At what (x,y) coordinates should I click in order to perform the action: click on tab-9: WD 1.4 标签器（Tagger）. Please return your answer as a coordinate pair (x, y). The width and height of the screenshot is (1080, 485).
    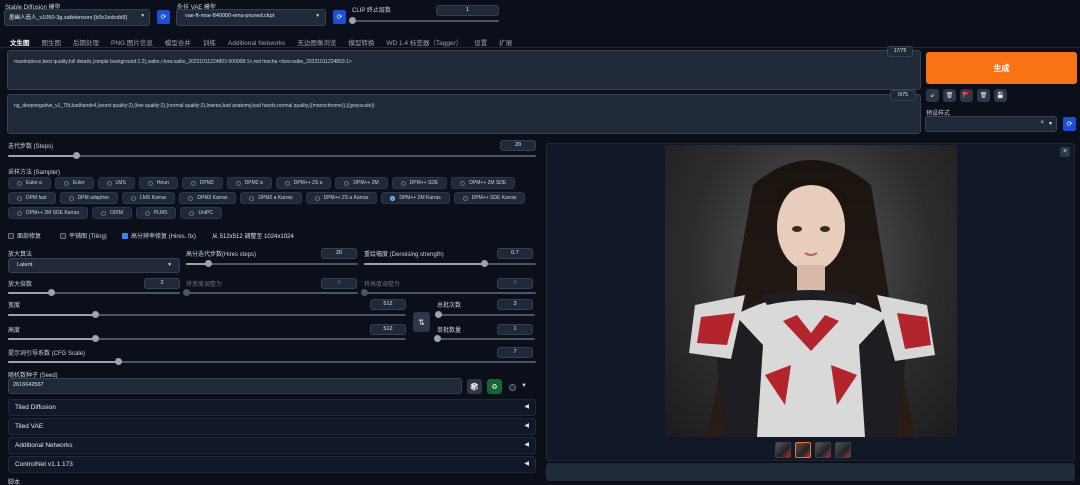
    Looking at the image, I should click on (424, 42).